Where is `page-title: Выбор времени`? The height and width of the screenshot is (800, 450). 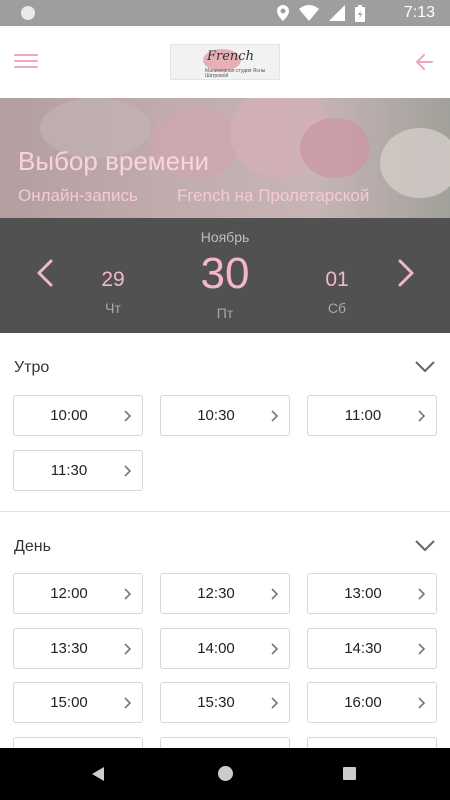 page-title: Выбор времени is located at coordinates (114, 161).